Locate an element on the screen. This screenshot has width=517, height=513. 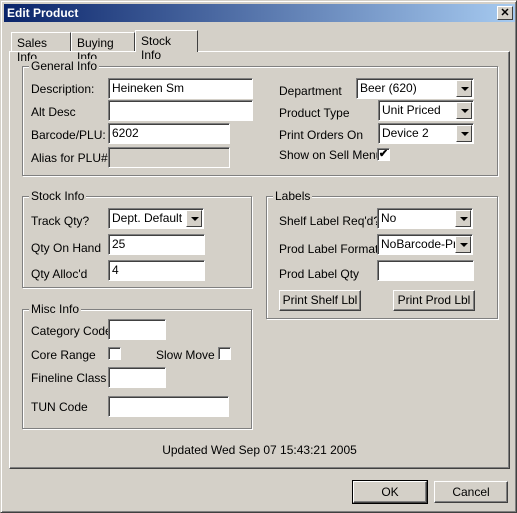
cancel-button: Cancel is located at coordinates (471, 492).